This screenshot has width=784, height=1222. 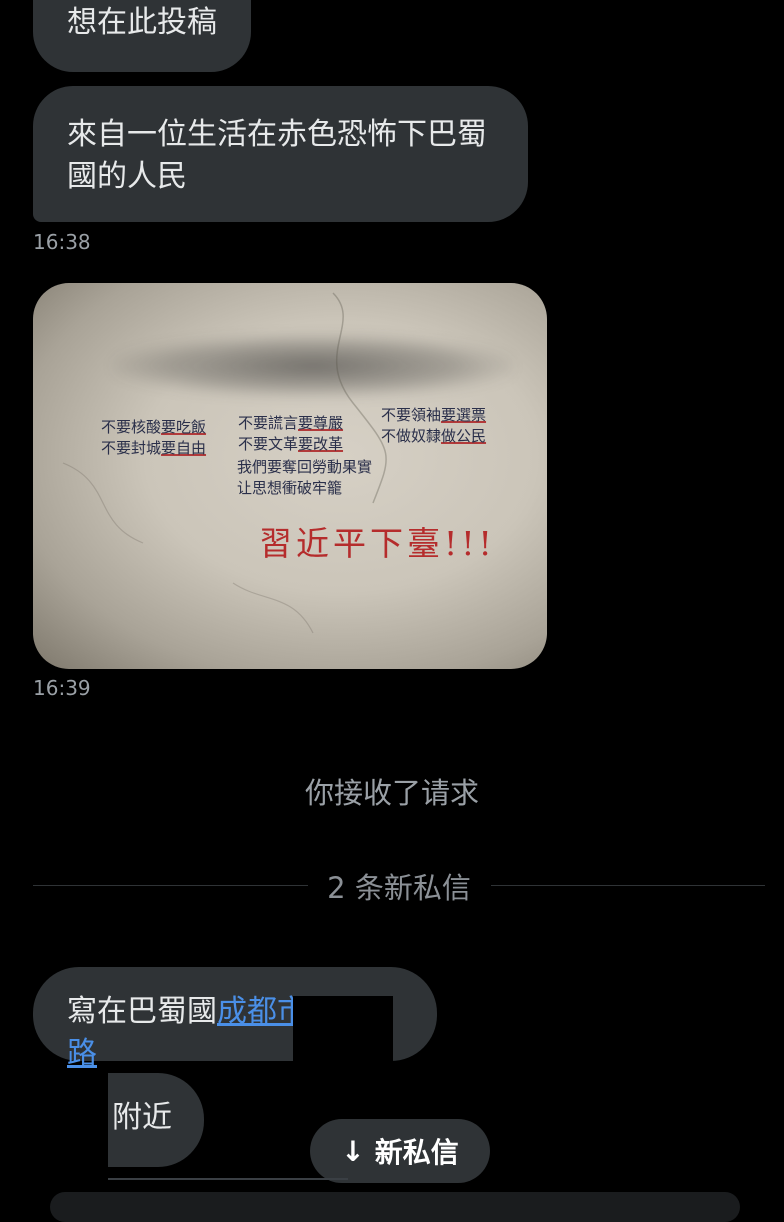 What do you see at coordinates (142, 1011) in the screenshot?
I see `message-text: 寫在巴蜀國` at bounding box center [142, 1011].